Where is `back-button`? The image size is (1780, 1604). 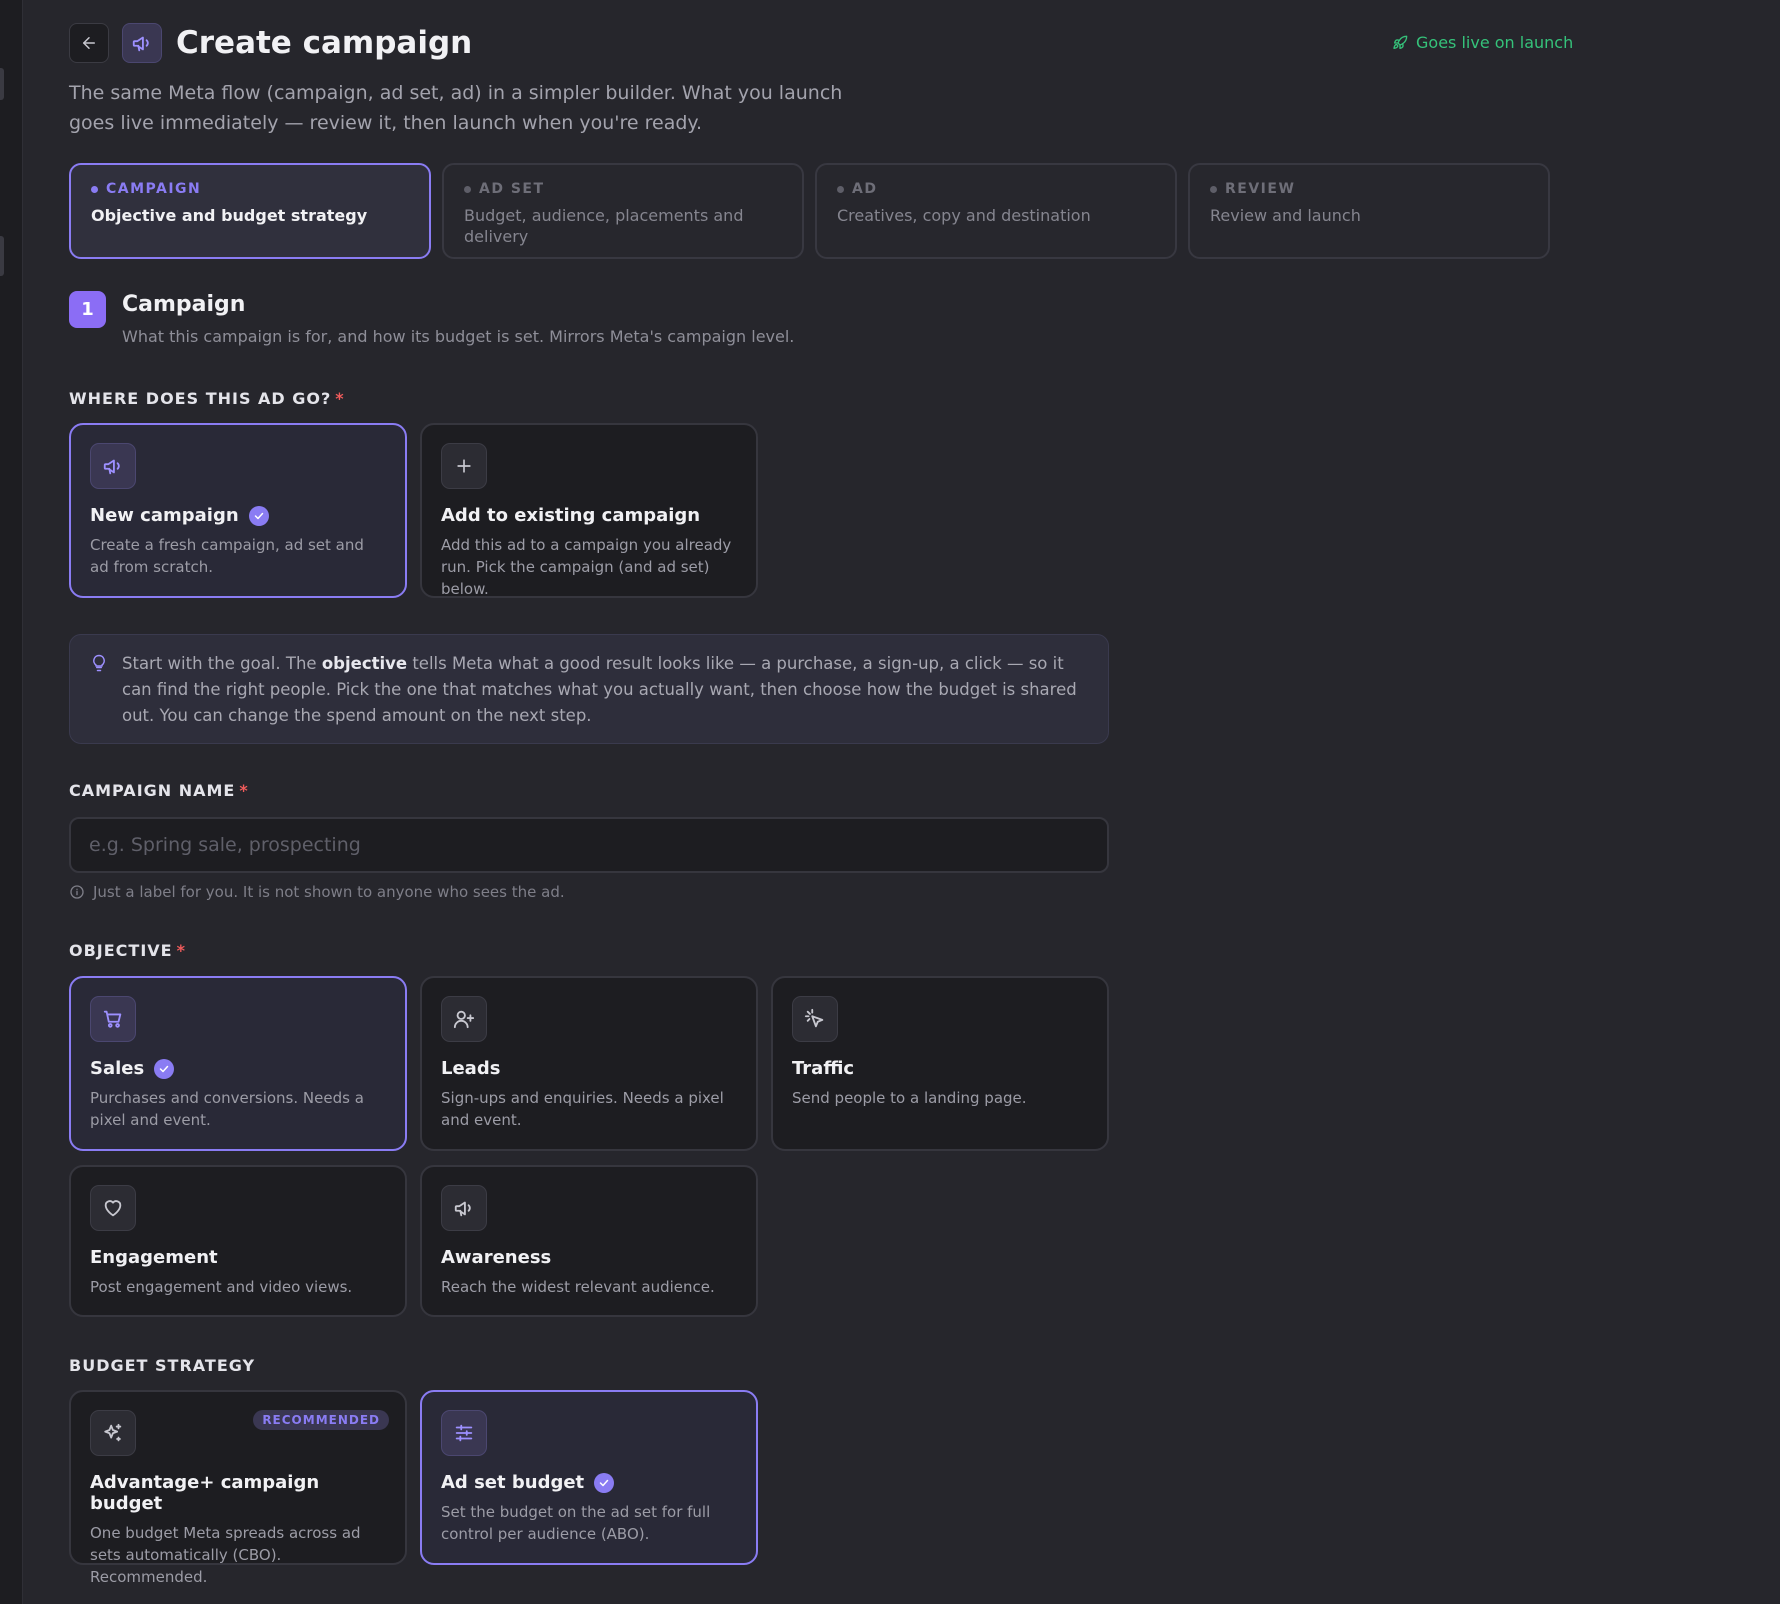
back-button is located at coordinates (89, 43).